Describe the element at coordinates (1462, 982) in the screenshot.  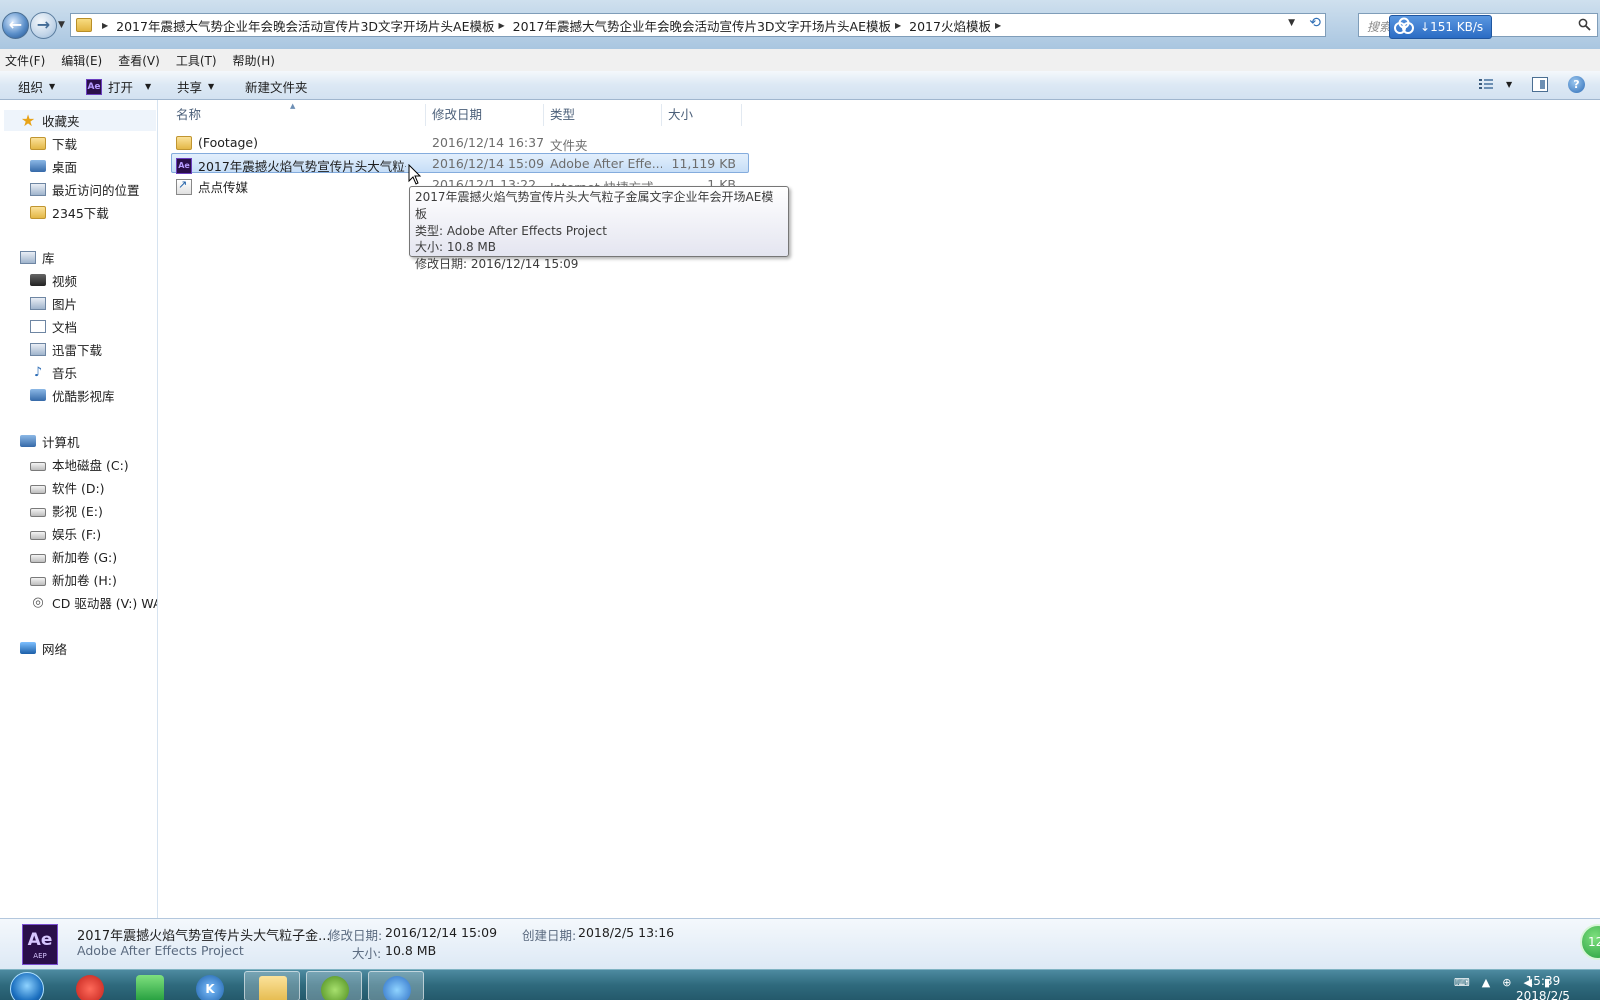
I see `keyboard-icon: ⌨` at that location.